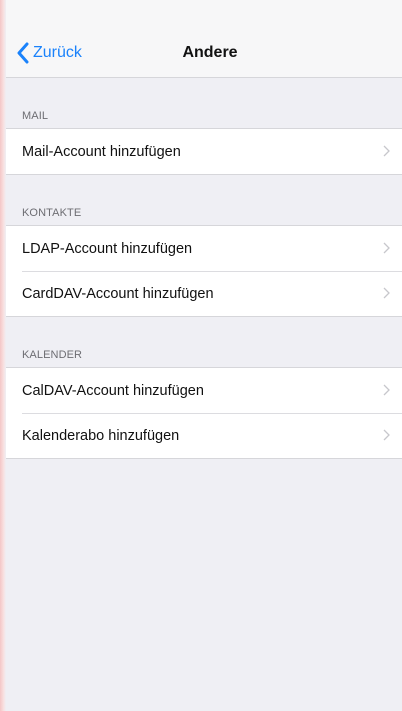 The width and height of the screenshot is (402, 711). Describe the element at coordinates (101, 151) in the screenshot. I see `list-item-label: Mail-Account hinzufügen` at that location.